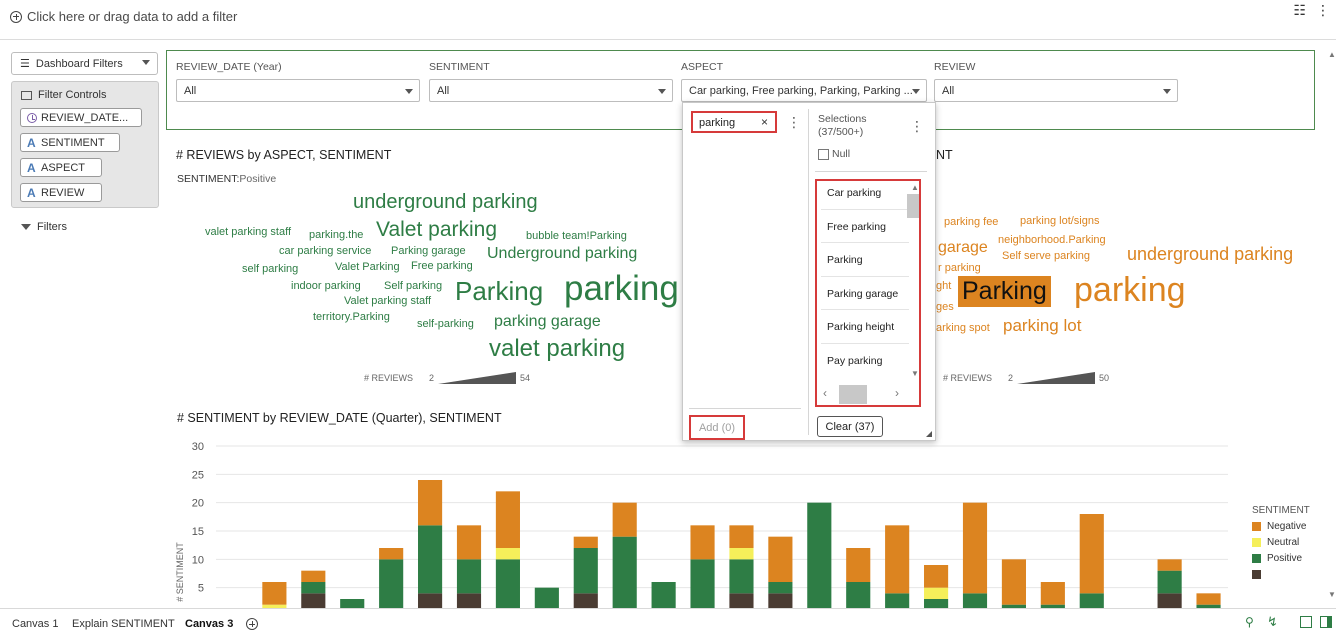 This screenshot has width=1336, height=632. I want to click on lightning-icon: ↯, so click(1272, 622).